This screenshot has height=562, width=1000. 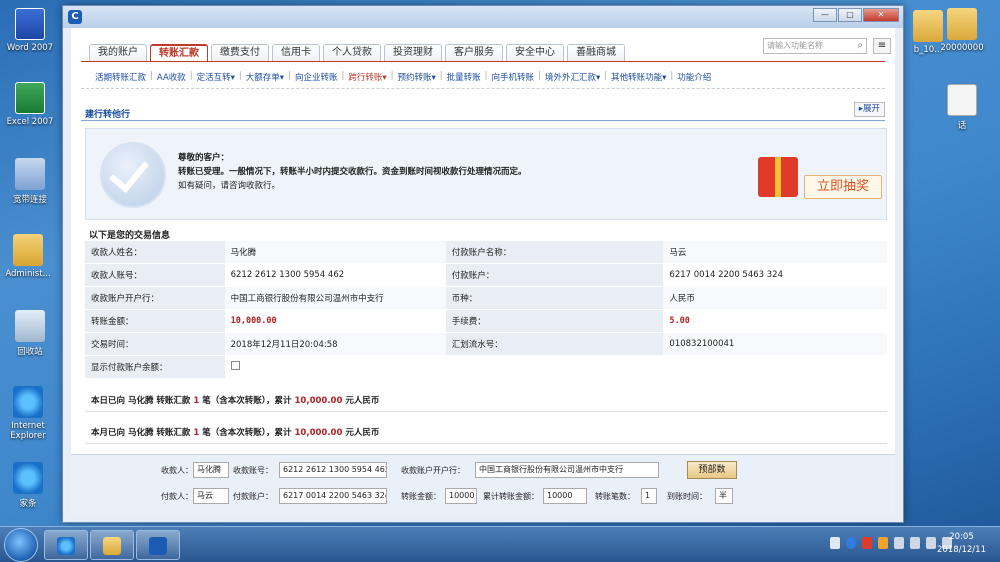 I want to click on menu-icon: ≡, so click(x=882, y=46).